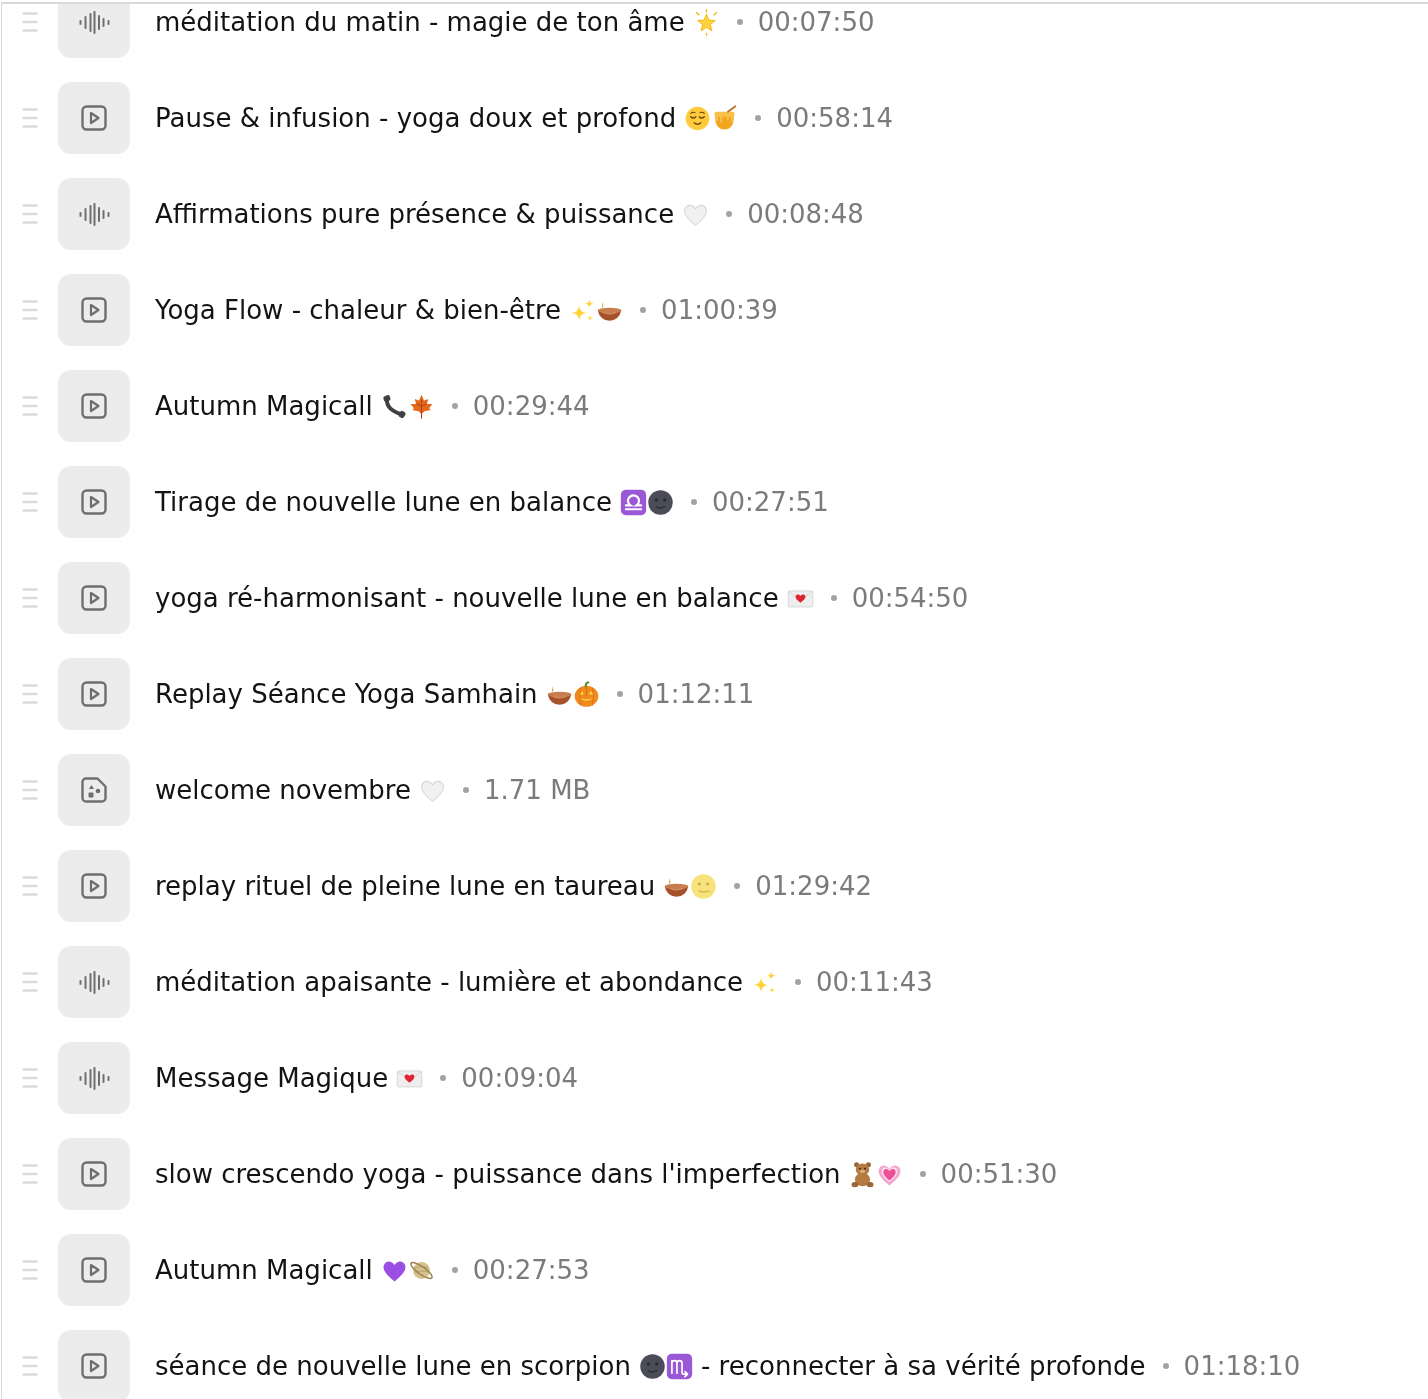  I want to click on duration-text: 00:51:30, so click(999, 1174).